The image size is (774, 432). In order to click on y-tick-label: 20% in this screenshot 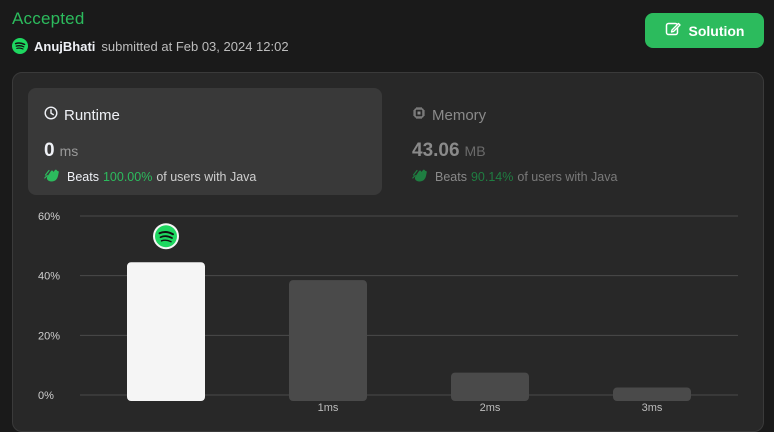, I will do `click(49, 336)`.